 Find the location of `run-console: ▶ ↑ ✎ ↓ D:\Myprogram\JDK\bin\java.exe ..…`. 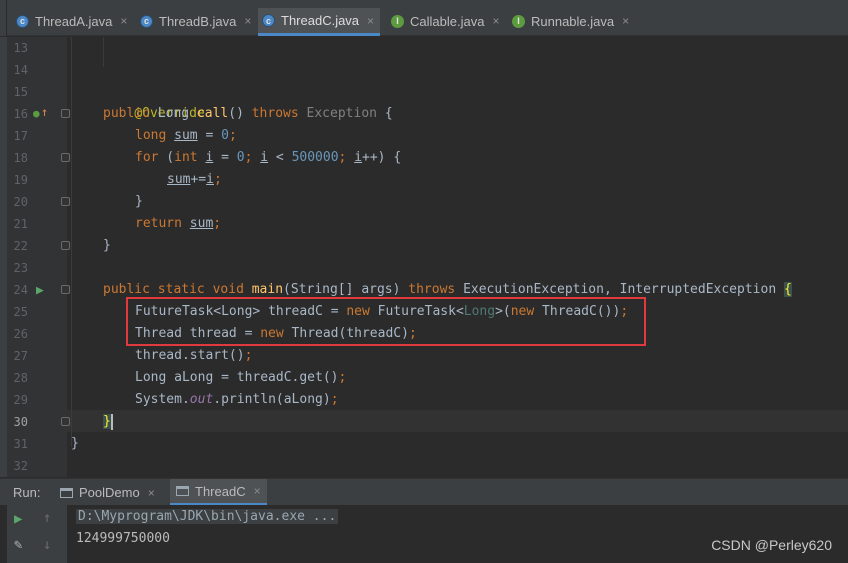

run-console: ▶ ↑ ✎ ↓ D:\Myprogram\JDK\bin\java.exe ..… is located at coordinates (424, 534).